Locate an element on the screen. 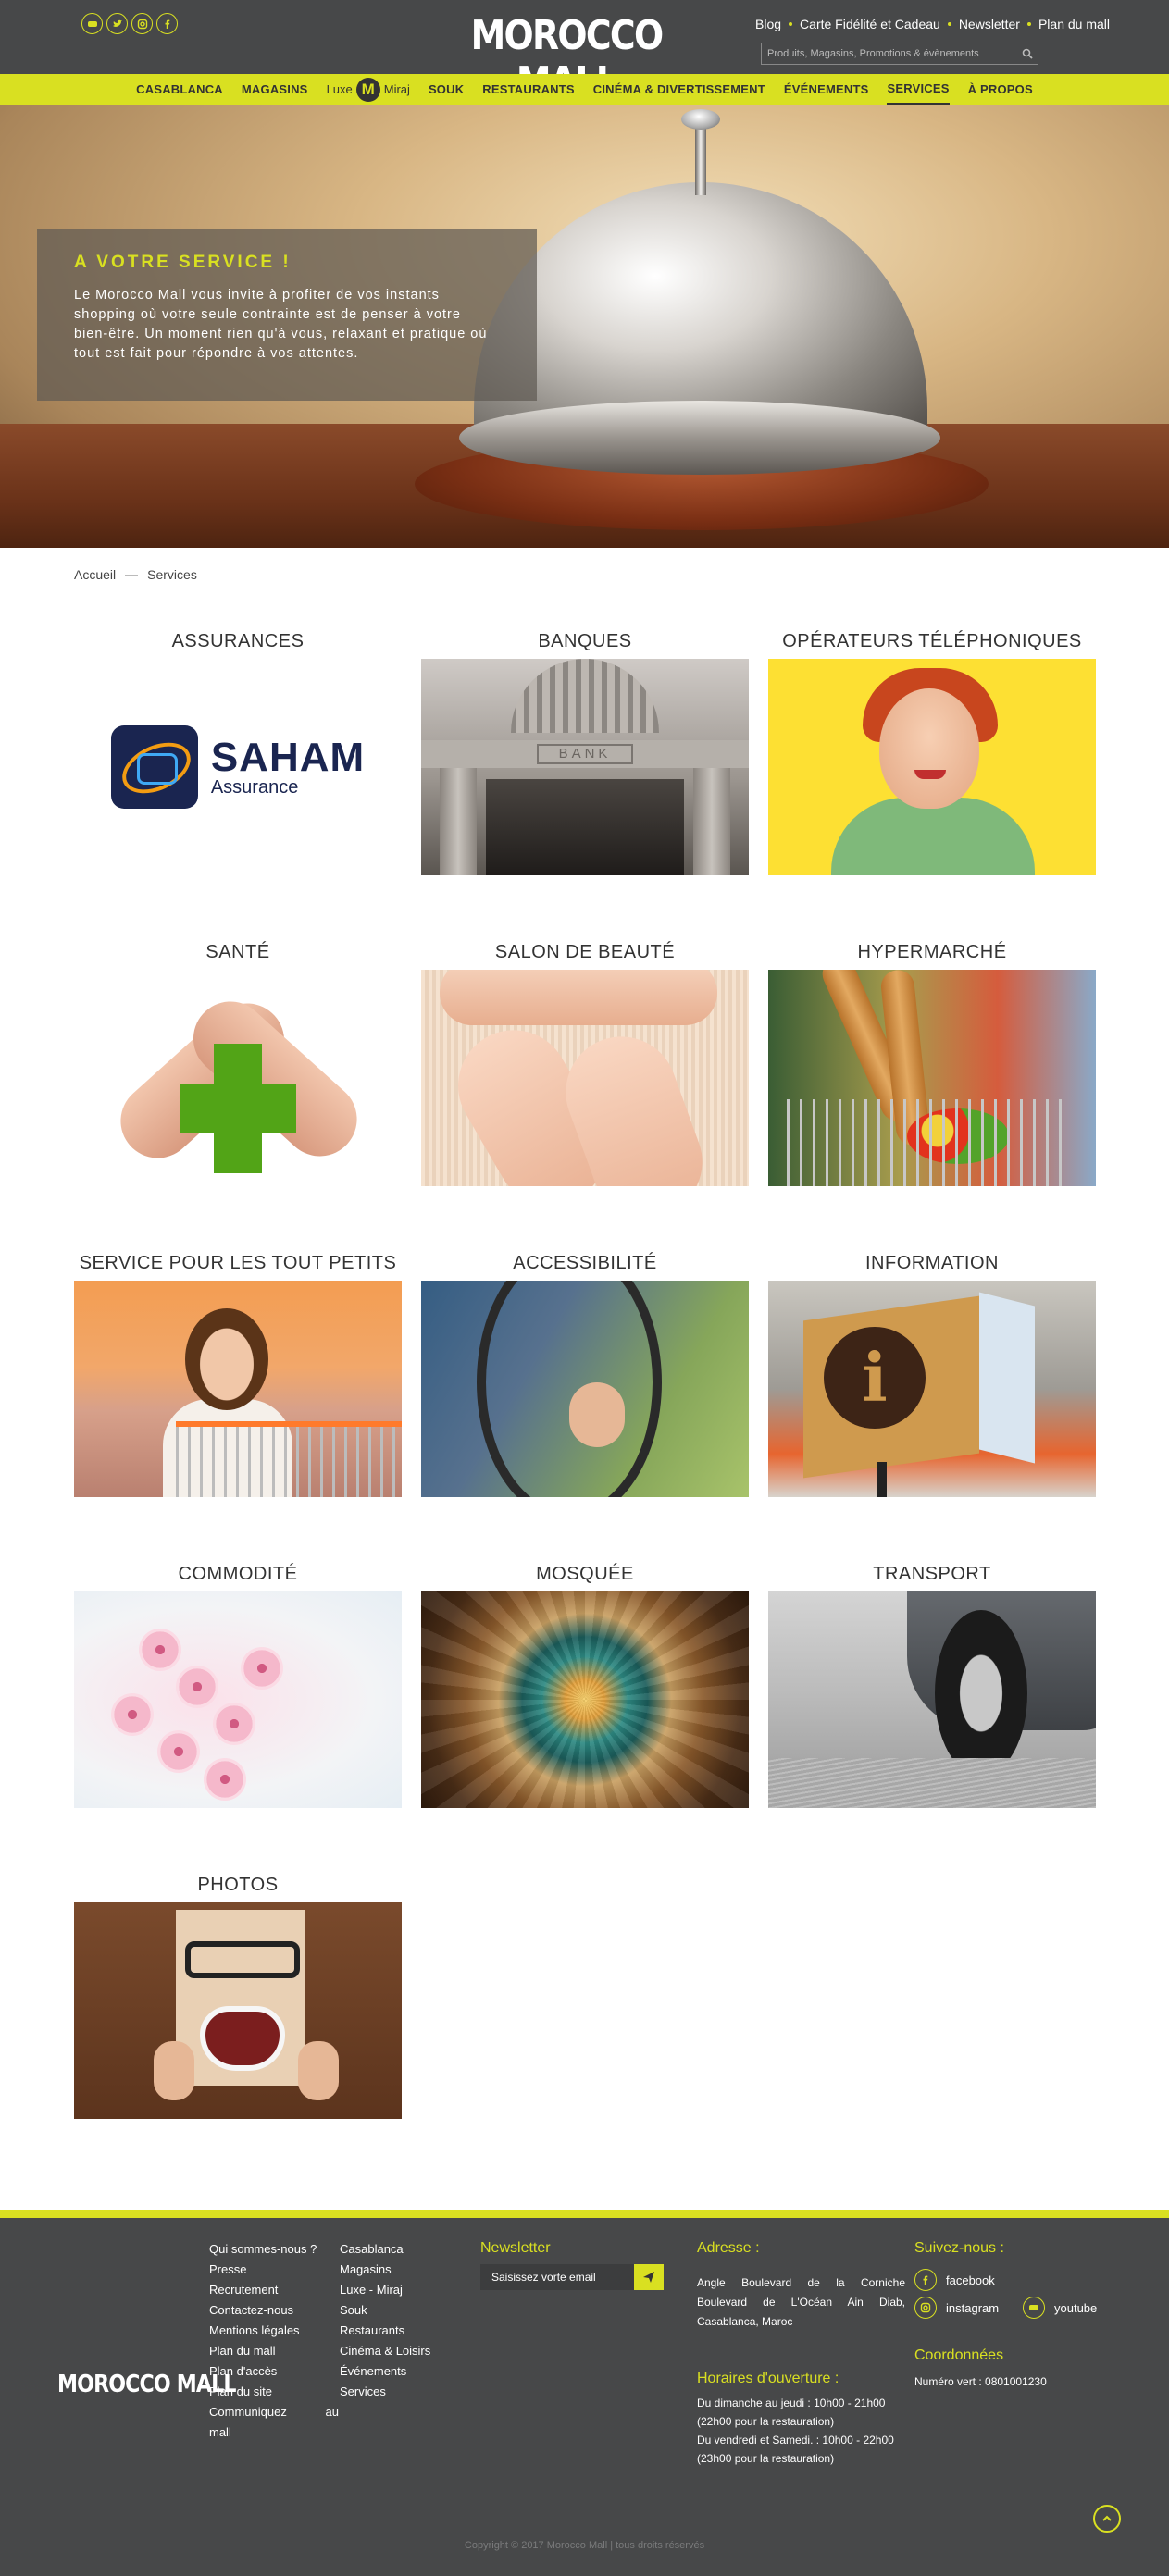 Image resolution: width=1169 pixels, height=2576 pixels. blog-link: Blog is located at coordinates (768, 24).